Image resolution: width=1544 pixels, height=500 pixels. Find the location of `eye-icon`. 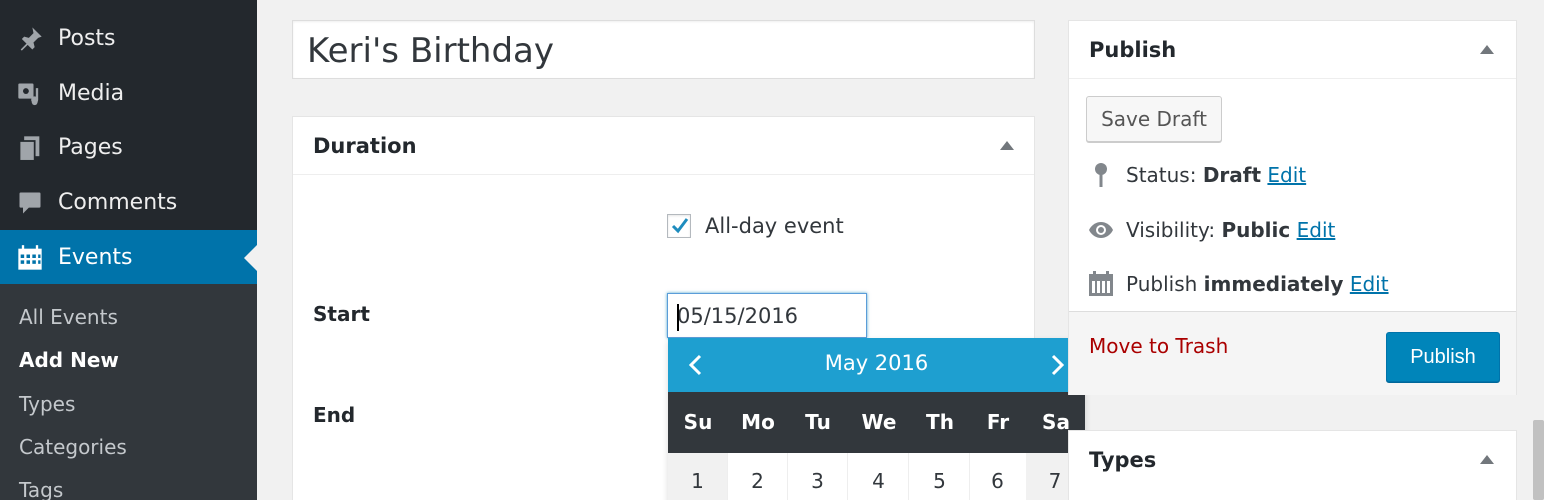

eye-icon is located at coordinates (1101, 230).